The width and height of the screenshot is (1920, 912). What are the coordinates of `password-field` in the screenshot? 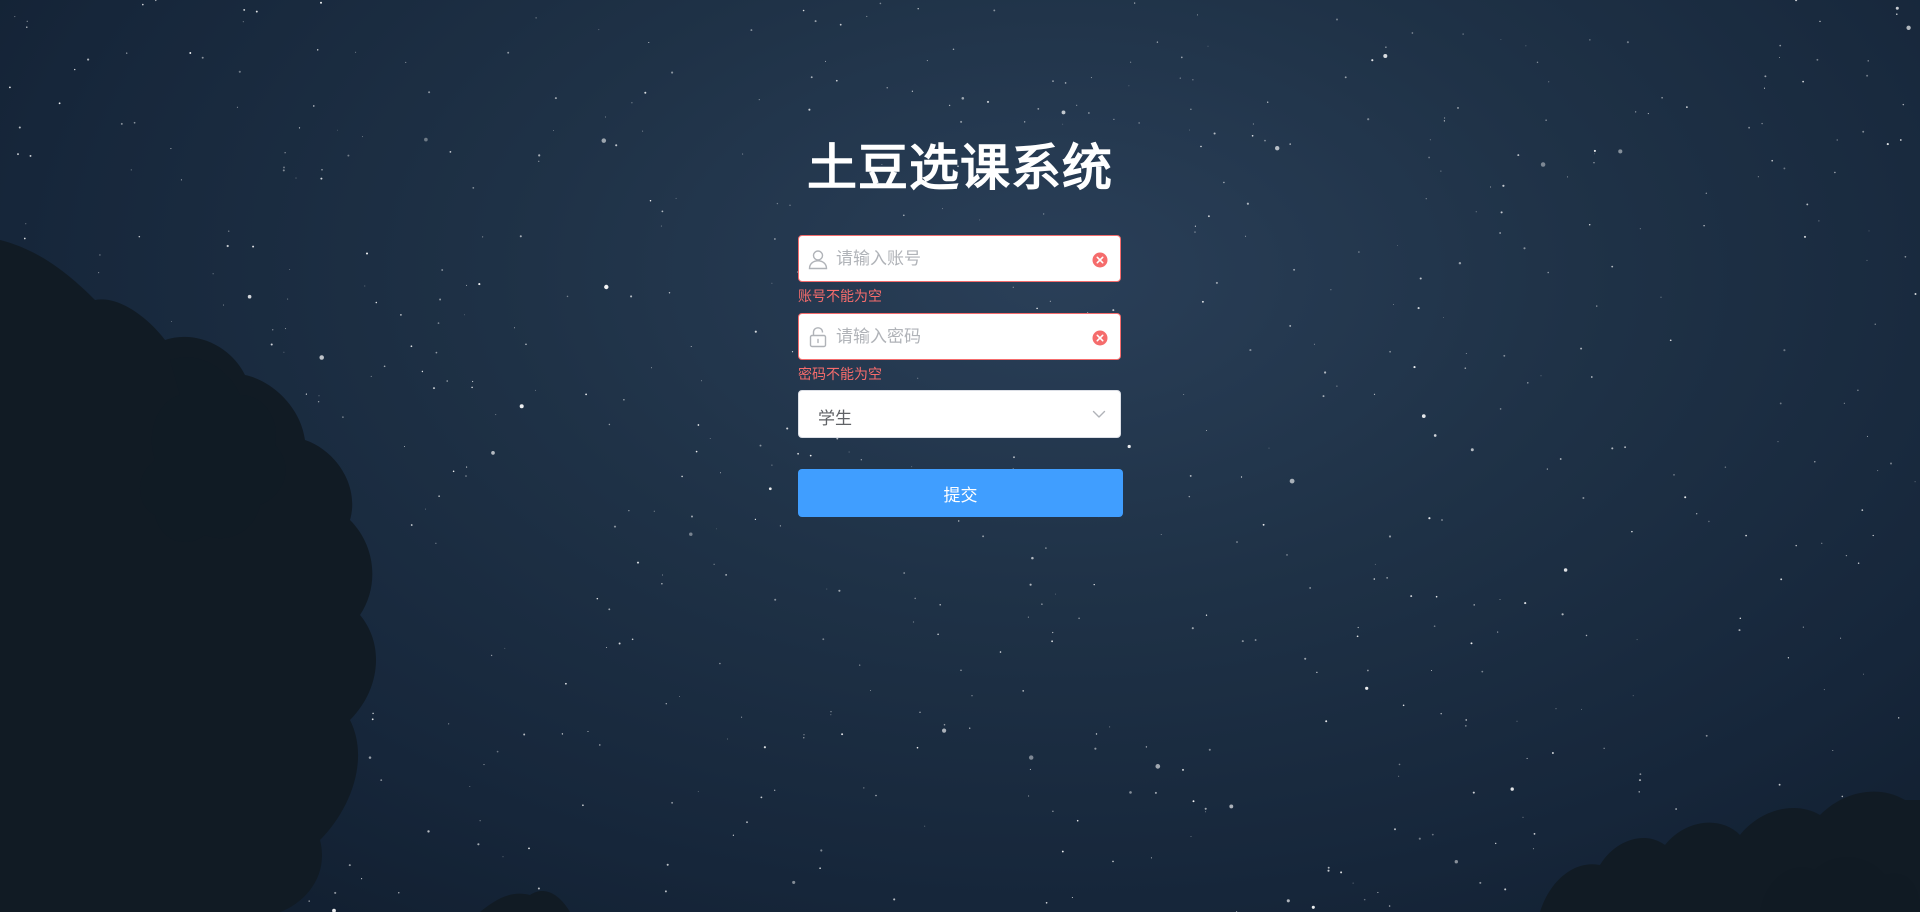 It's located at (959, 336).